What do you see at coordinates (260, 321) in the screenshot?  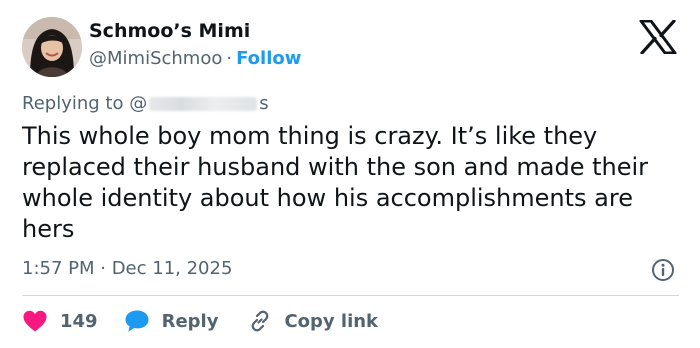 I see `link-icon` at bounding box center [260, 321].